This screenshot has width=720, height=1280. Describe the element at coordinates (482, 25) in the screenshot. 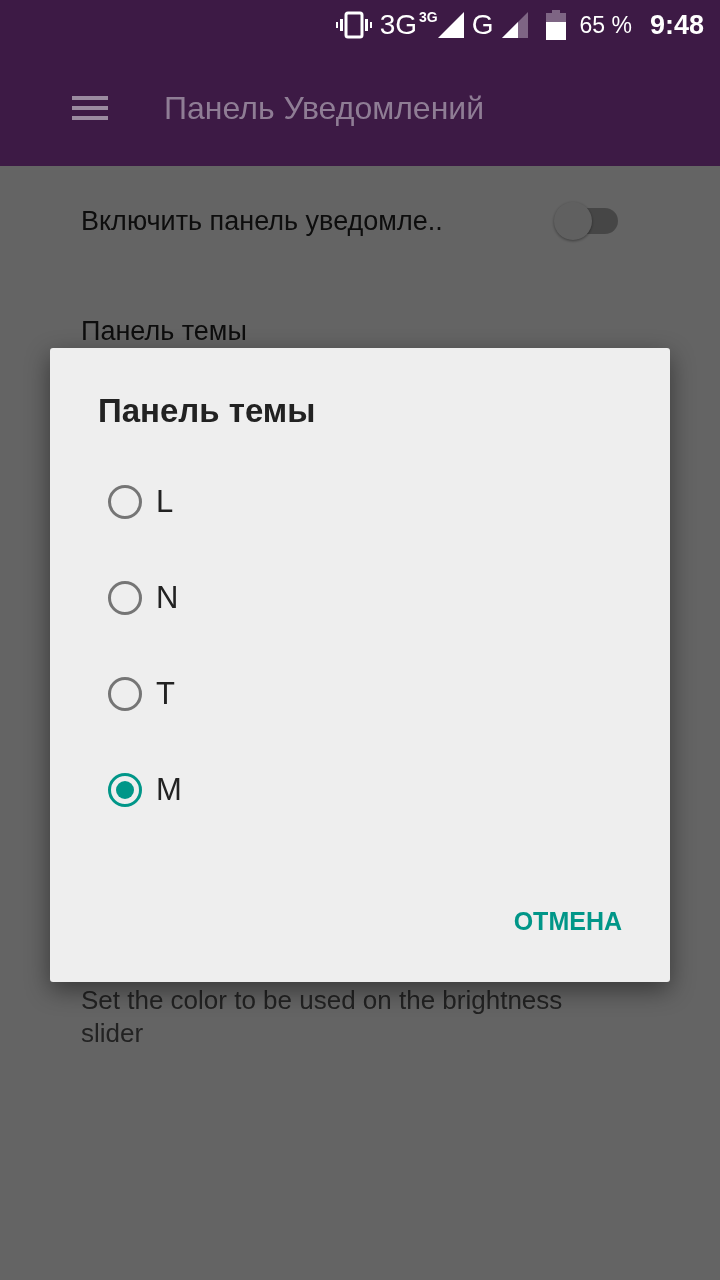

I see `network-type: G` at that location.